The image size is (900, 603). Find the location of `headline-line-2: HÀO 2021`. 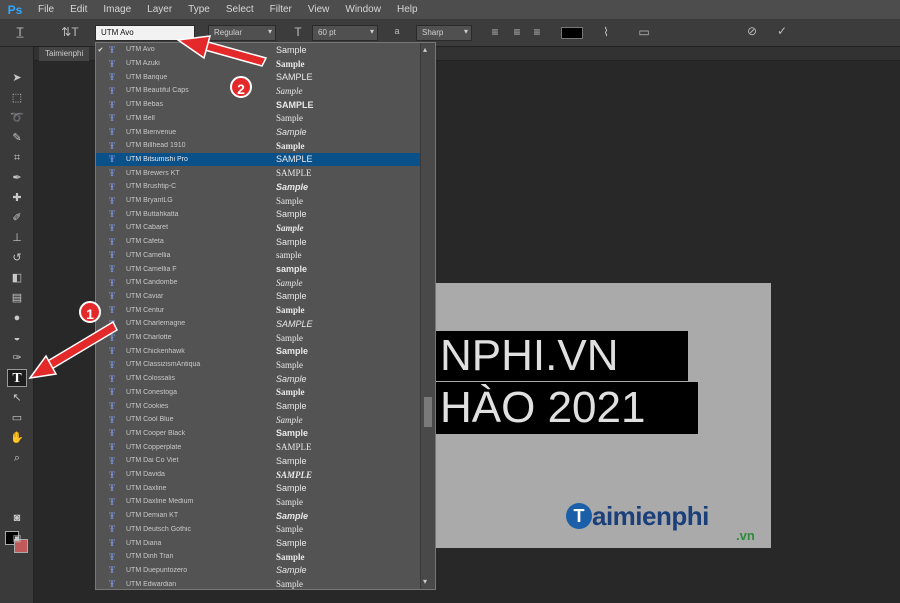

headline-line-2: HÀO 2021 is located at coordinates (567, 408).